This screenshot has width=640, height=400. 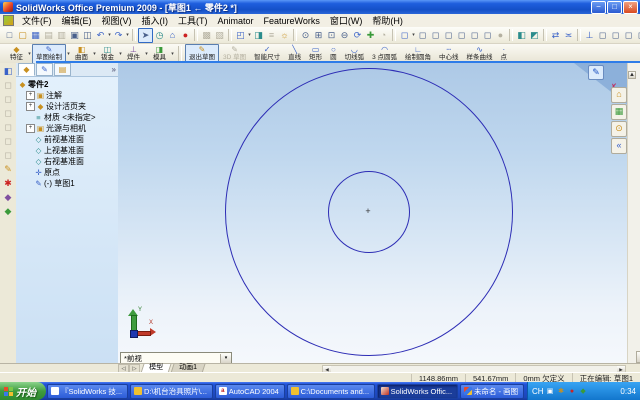 What do you see at coordinates (100, 35) in the screenshot?
I see `undo-icon: ↶` at bounding box center [100, 35].